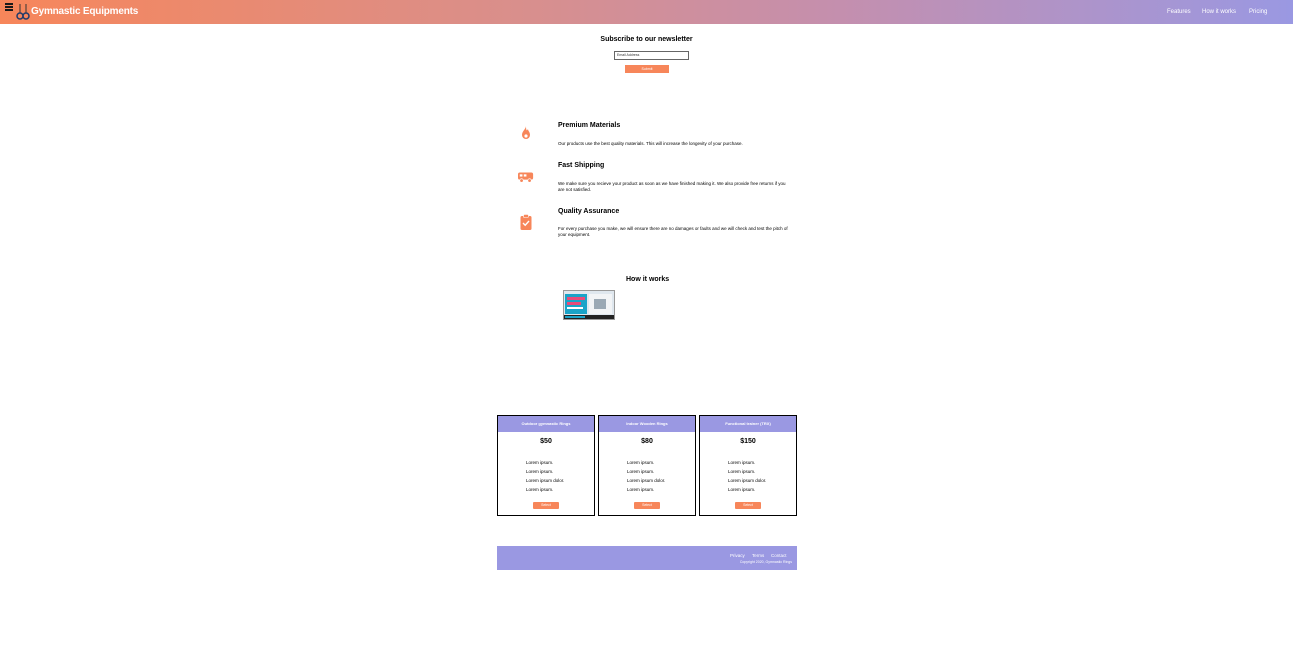 Image resolution: width=1293 pixels, height=657 pixels. What do you see at coordinates (1219, 12) in the screenshot?
I see `nav-link-how-it-works: How it works` at bounding box center [1219, 12].